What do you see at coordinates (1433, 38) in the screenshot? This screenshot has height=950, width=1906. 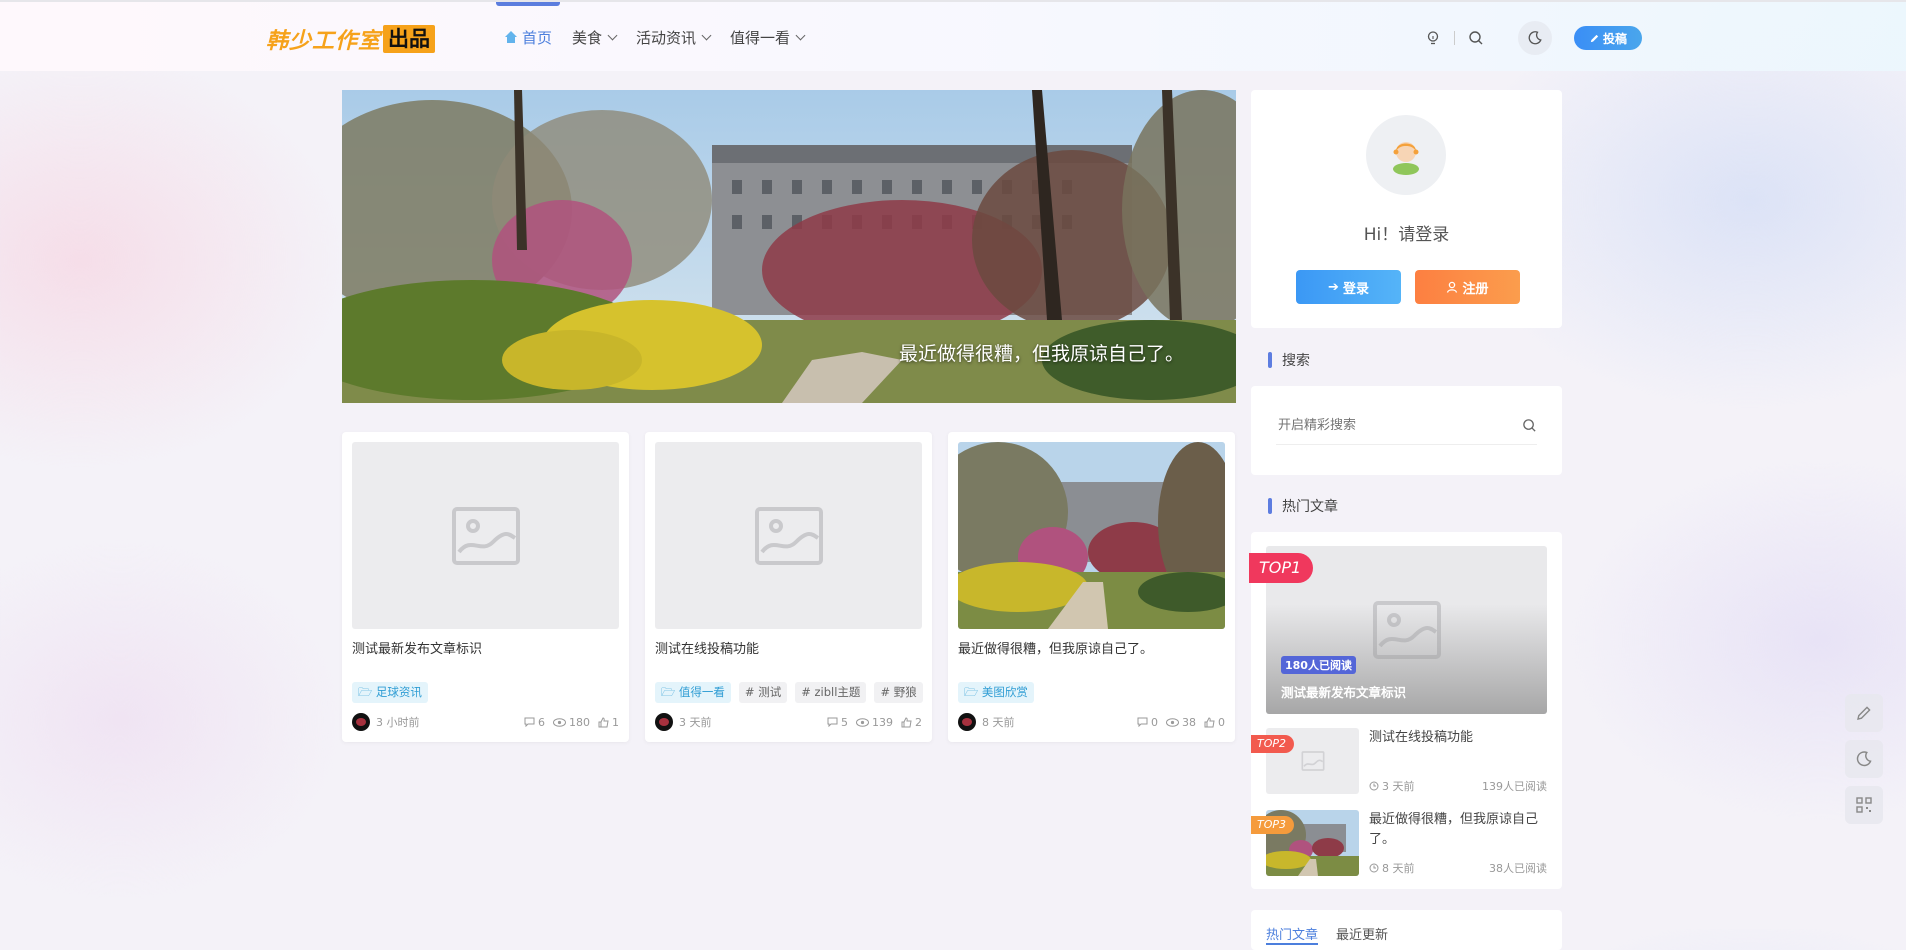 I see `lightbulb-icon` at bounding box center [1433, 38].